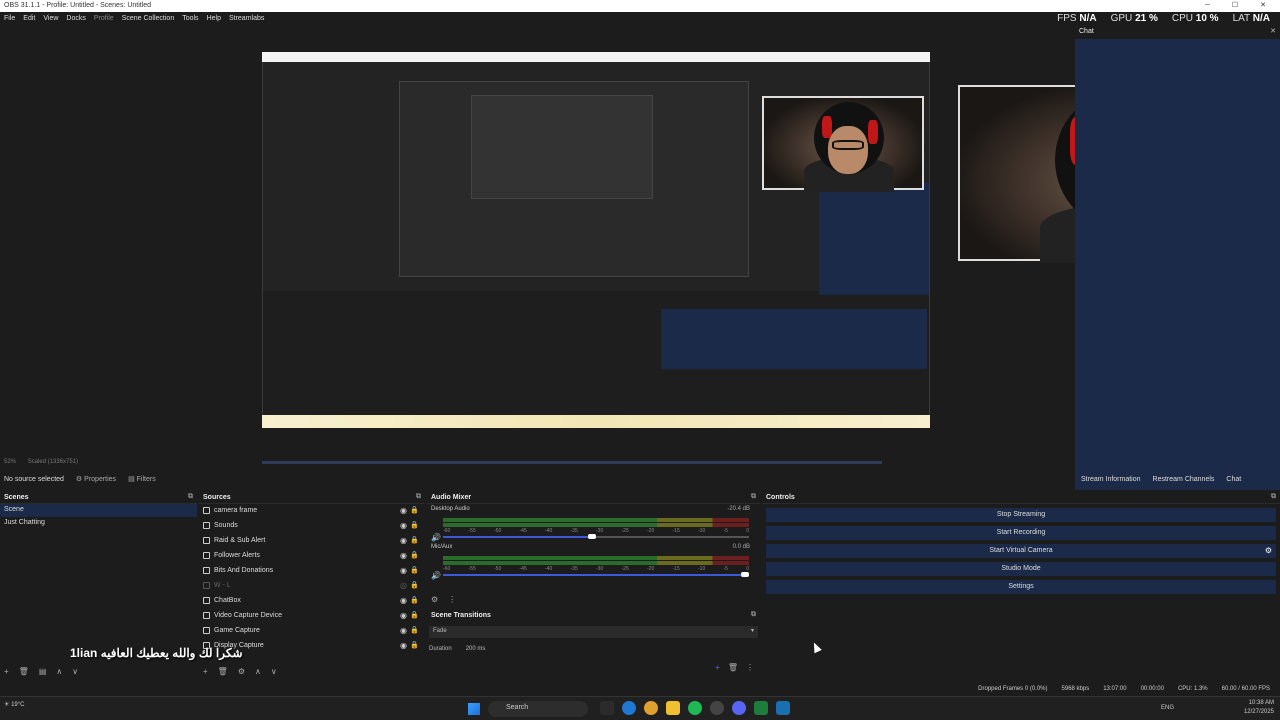  I want to click on transition-select: Fade ▾, so click(593, 632).